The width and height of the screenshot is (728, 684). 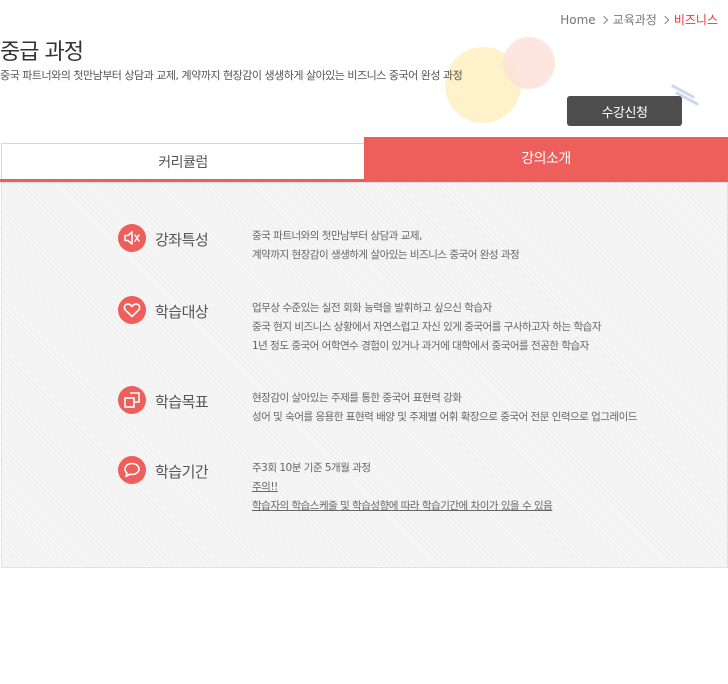 I want to click on breadcrumb-level1: 교육과정, so click(x=635, y=19).